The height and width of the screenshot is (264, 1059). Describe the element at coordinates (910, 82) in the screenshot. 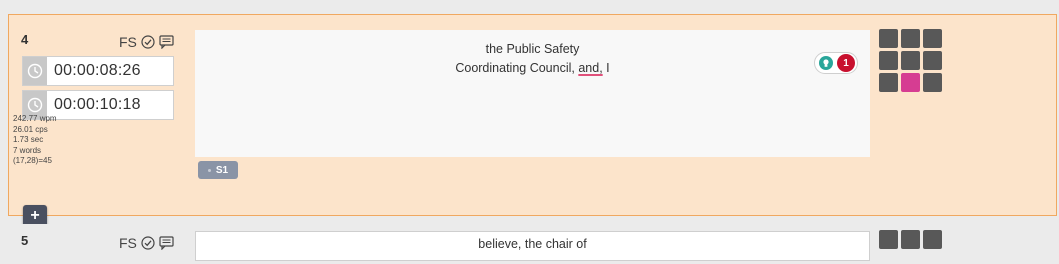

I see `position-cell-active` at that location.